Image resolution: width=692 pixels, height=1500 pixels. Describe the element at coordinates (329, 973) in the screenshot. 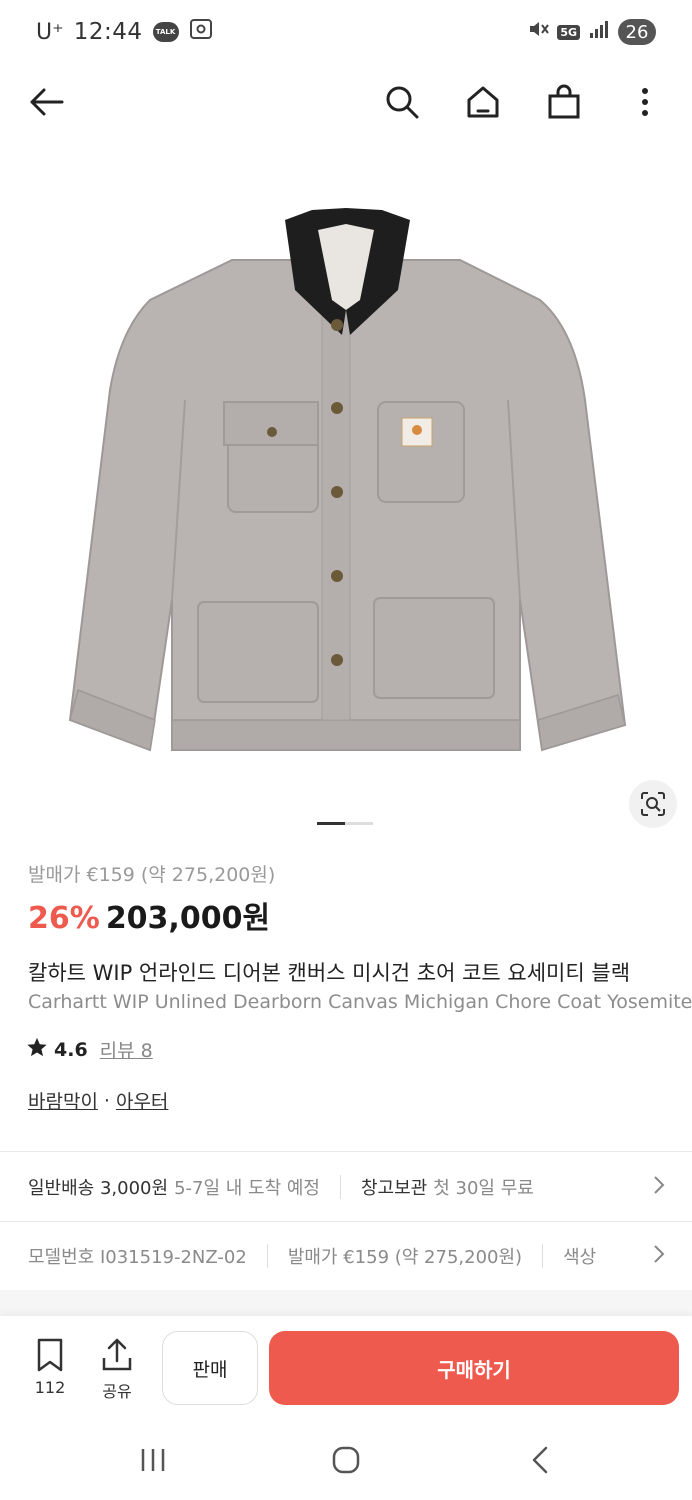

I see `product-title-korean: 칼하트 WIP 언라인드 디어본 캔버스 미시건 초어 코트 요세미티 블랙` at that location.